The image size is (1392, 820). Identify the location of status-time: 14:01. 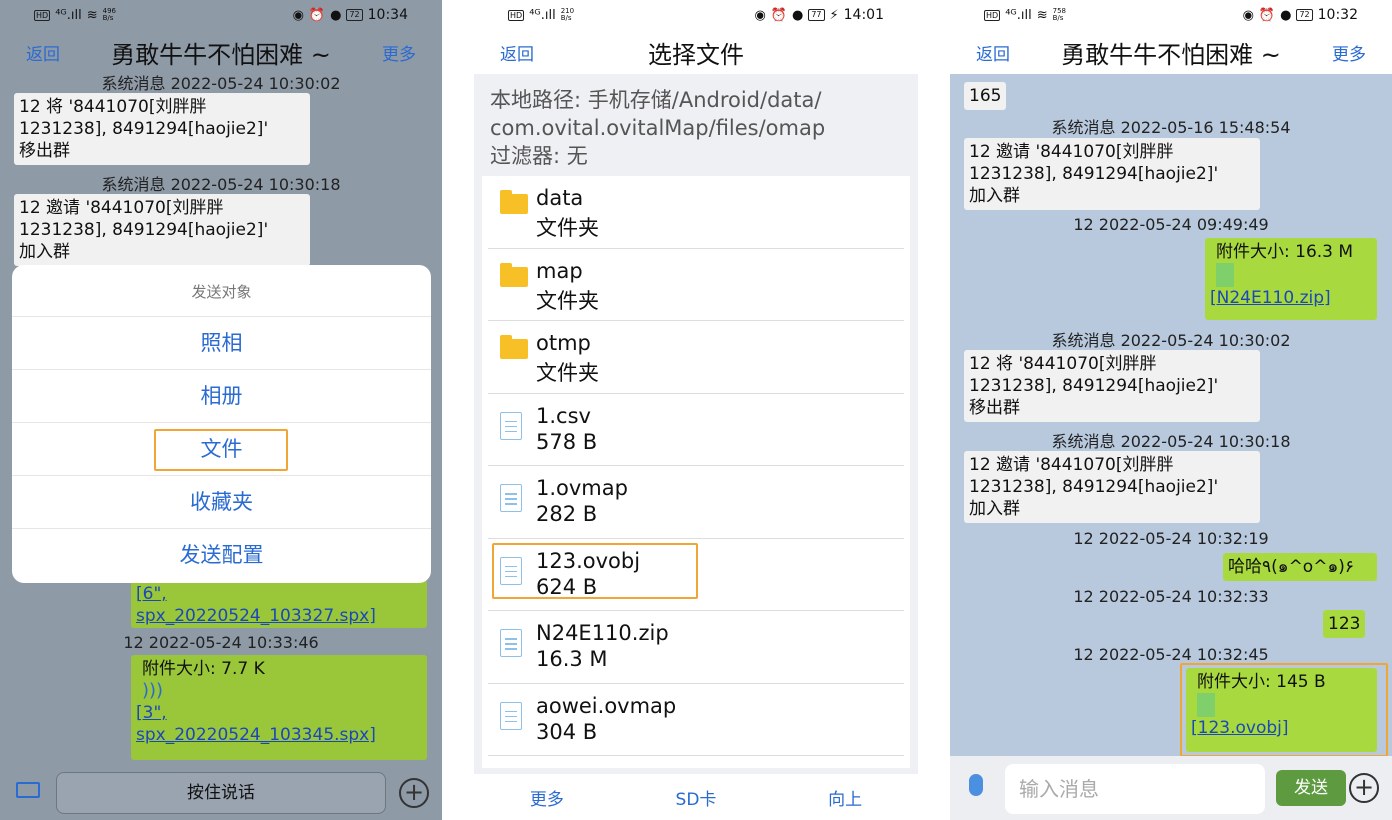
(863, 15).